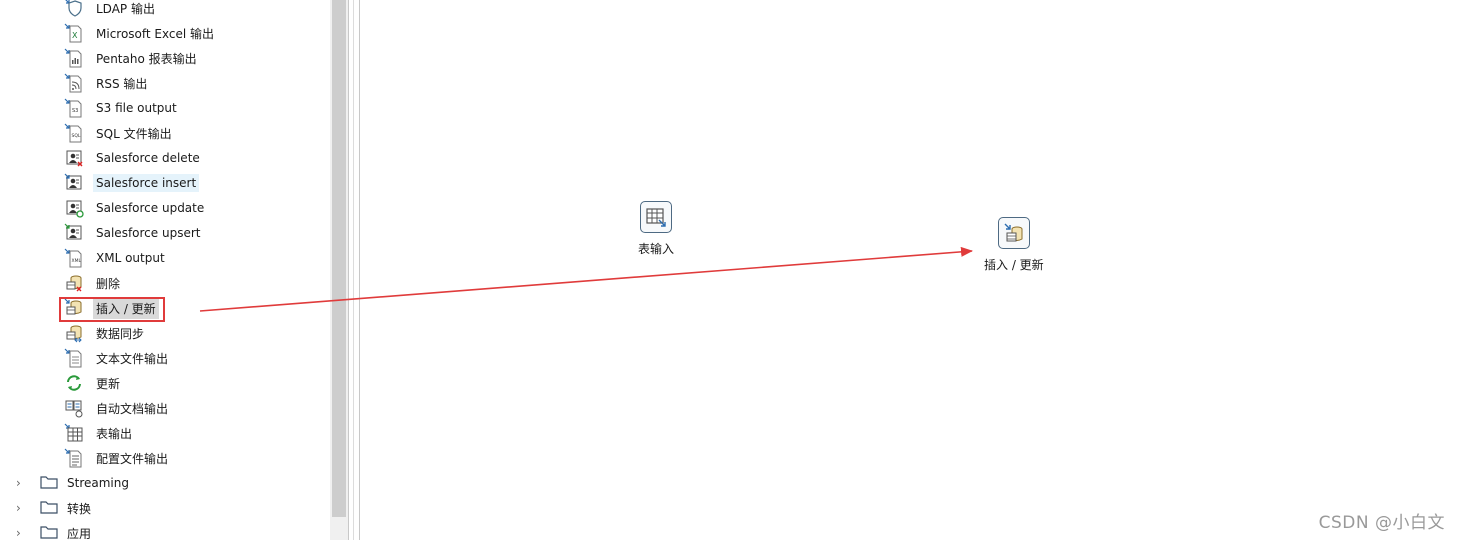  I want to click on tree-item-label: Microsoft Excel 输出, so click(155, 33).